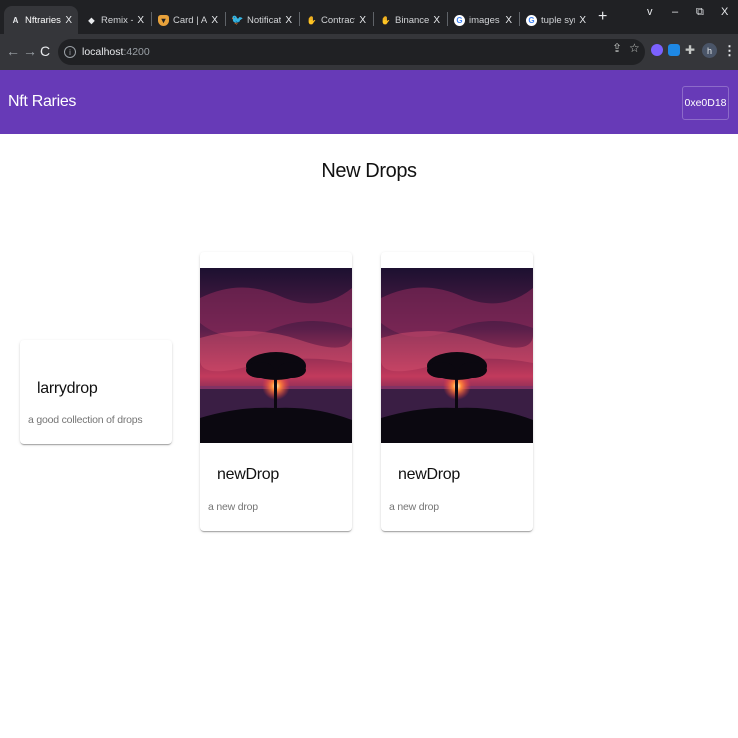 This screenshot has height=738, width=738. I want to click on browser-address-bar: ← → C i localhost:4200 ⇪ ☆ ✚ h ⋮, so click(369, 52).